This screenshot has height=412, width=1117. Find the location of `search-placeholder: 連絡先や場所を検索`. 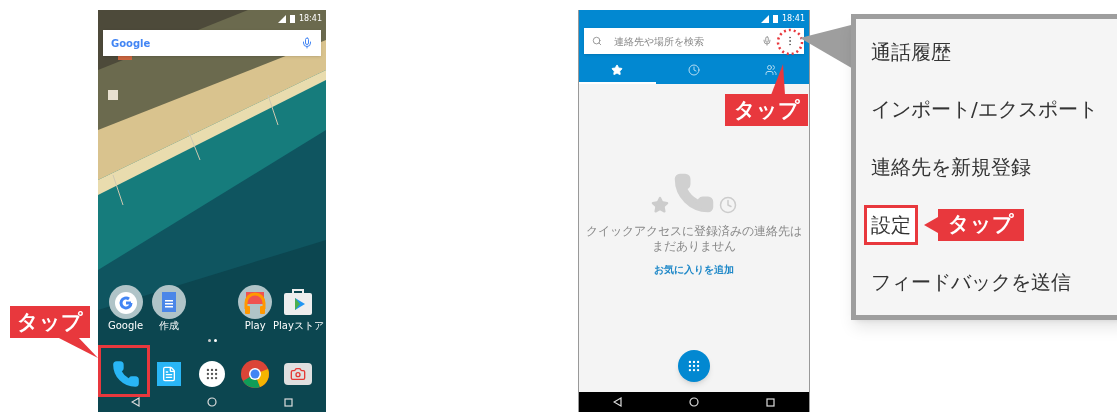

search-placeholder: 連絡先や場所を検索 is located at coordinates (659, 41).